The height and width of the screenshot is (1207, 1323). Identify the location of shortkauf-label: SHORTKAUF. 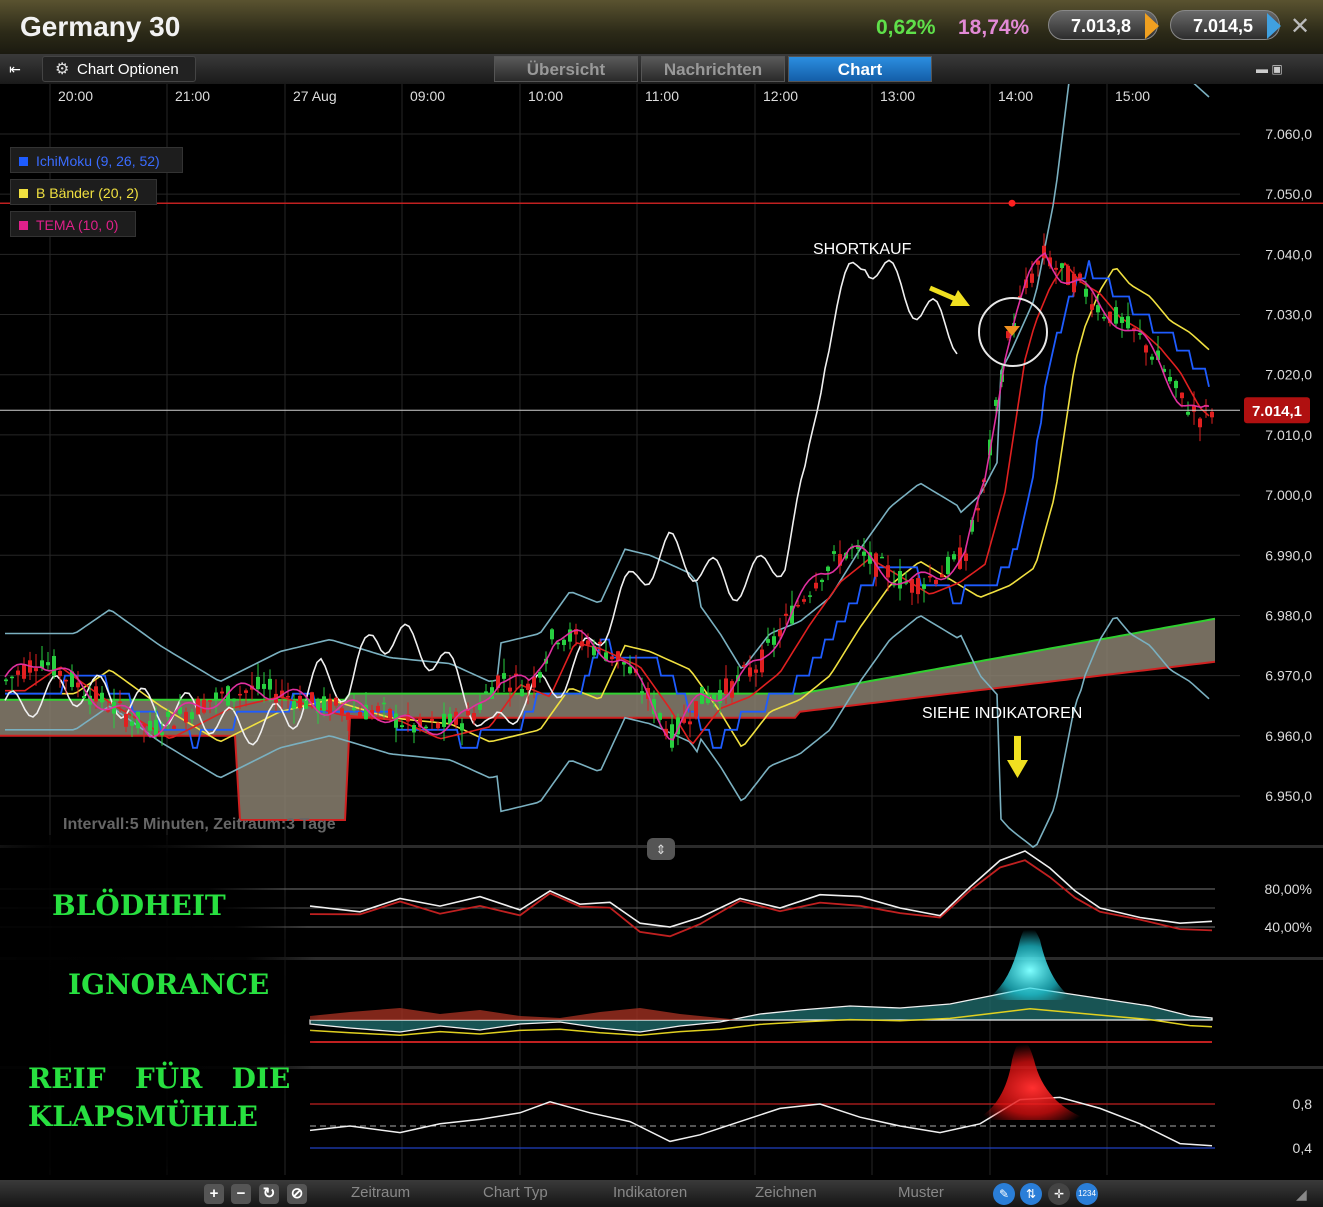
(862, 249).